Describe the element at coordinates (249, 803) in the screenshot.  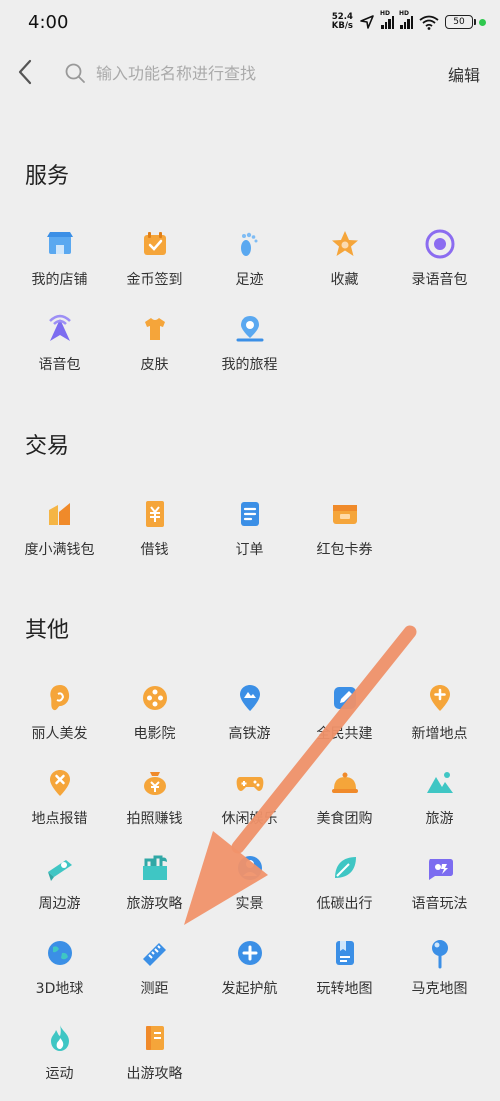
I see `feature-item: 休闲娱乐` at that location.